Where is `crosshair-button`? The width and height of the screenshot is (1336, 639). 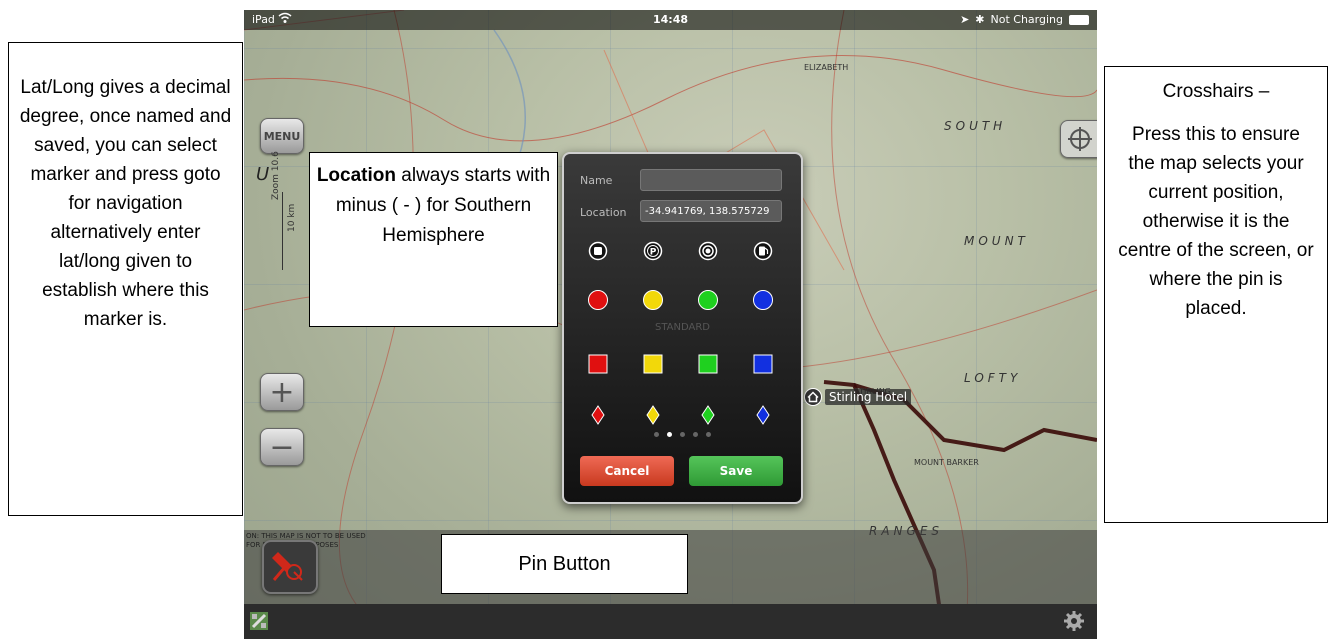 crosshair-button is located at coordinates (1078, 139).